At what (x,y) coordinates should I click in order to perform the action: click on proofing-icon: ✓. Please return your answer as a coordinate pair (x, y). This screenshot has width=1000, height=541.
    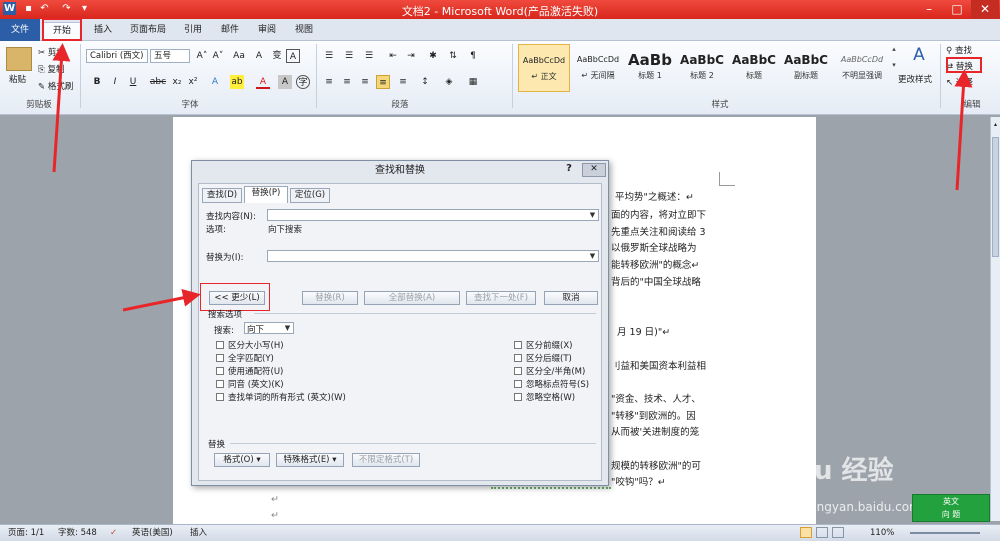
    Looking at the image, I should click on (113, 533).